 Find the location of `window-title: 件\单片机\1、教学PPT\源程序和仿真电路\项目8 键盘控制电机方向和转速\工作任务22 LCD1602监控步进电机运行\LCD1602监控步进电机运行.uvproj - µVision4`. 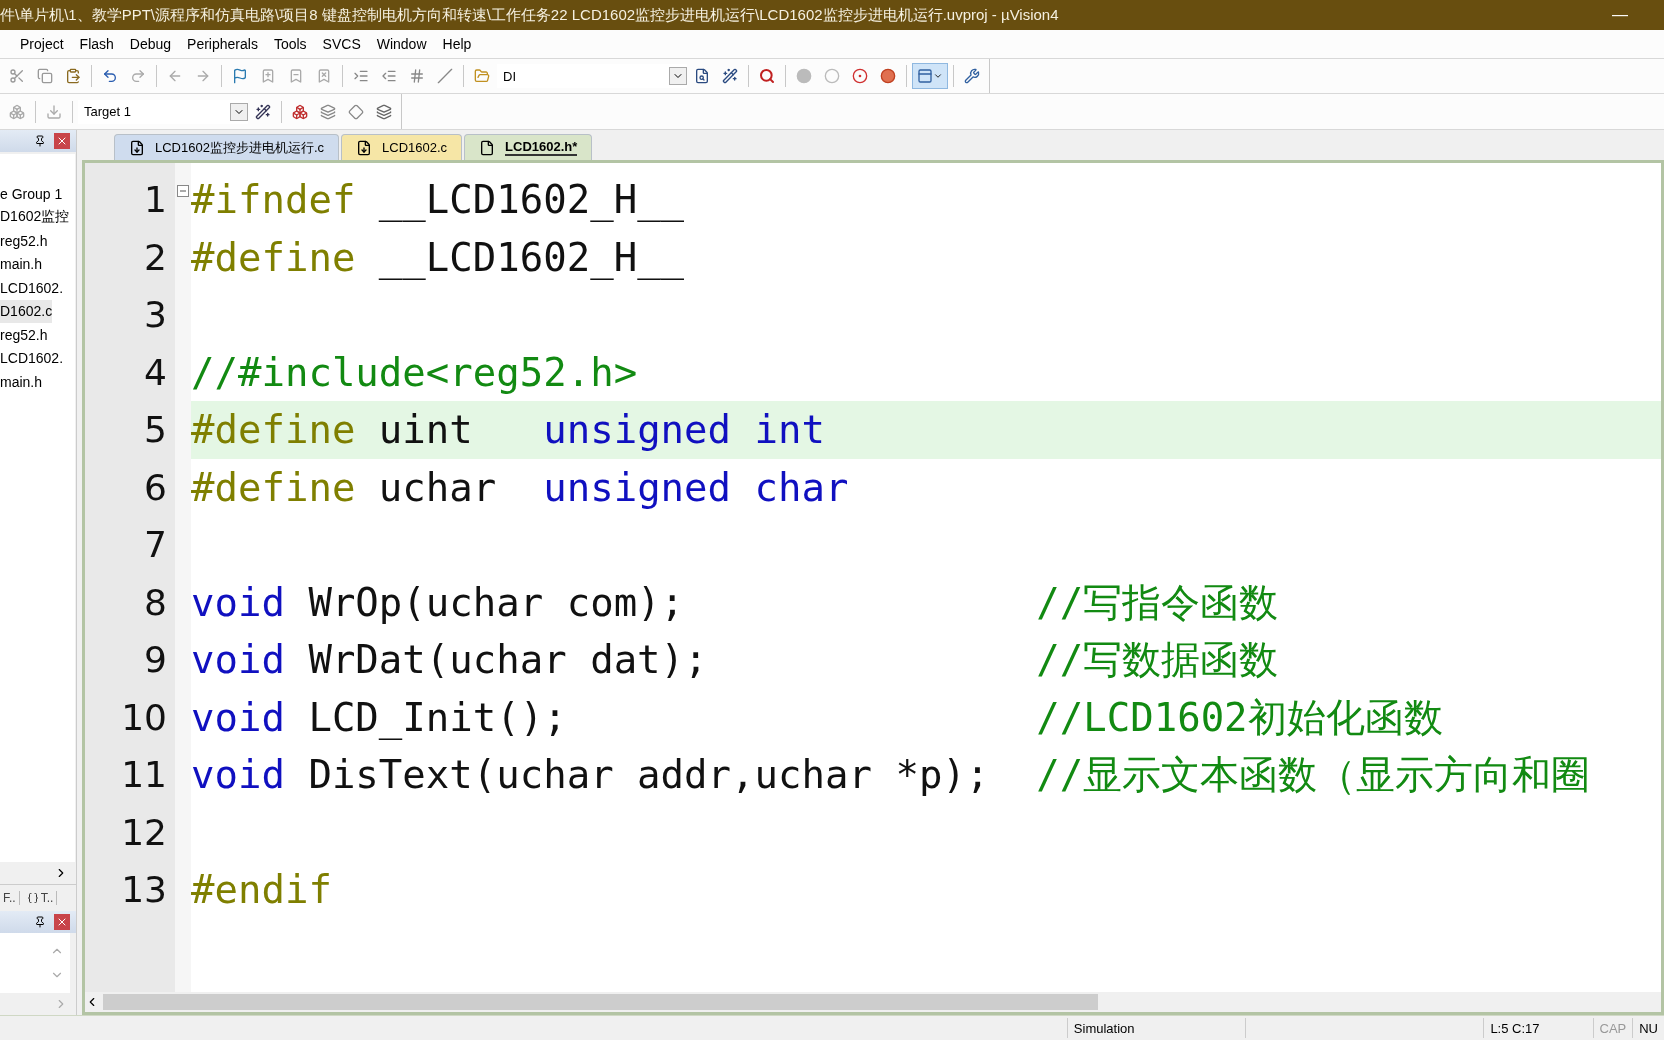

window-title: 件\单片机\1、教学PPT\源程序和仿真电路\项目8 键盘控制电机方向和转速\工作任务22 LCD1602监控步进电机运行\LCD1602监控步进电机运行.uvproj - µVision4 is located at coordinates (529, 15).